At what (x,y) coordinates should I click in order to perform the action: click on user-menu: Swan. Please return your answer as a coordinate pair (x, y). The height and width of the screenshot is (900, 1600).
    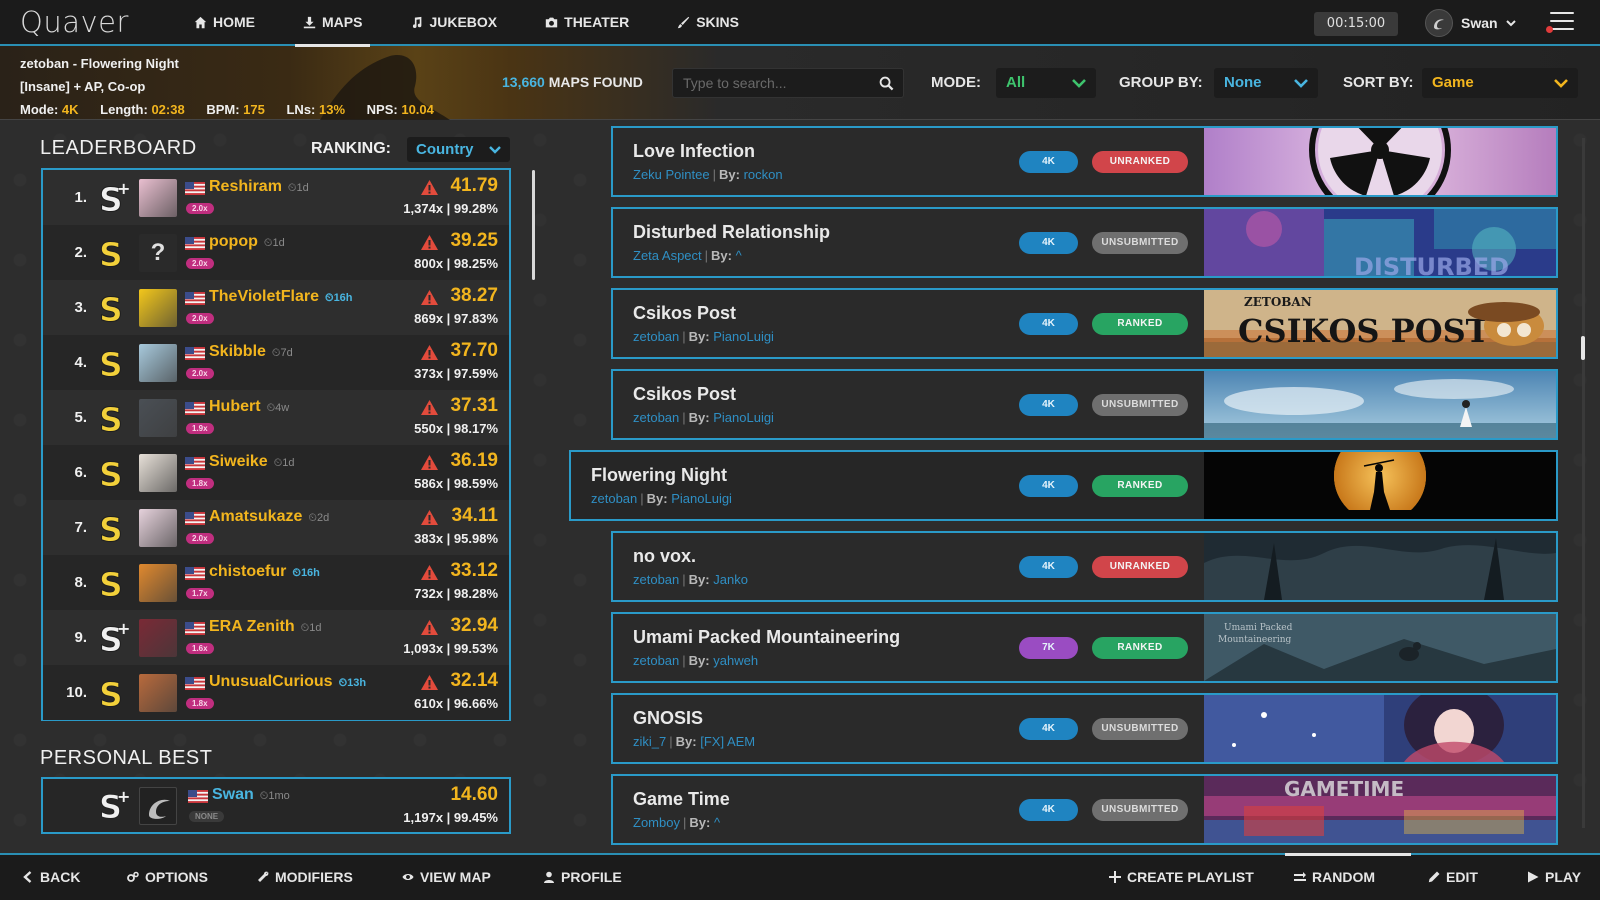
    Looking at the image, I should click on (1470, 23).